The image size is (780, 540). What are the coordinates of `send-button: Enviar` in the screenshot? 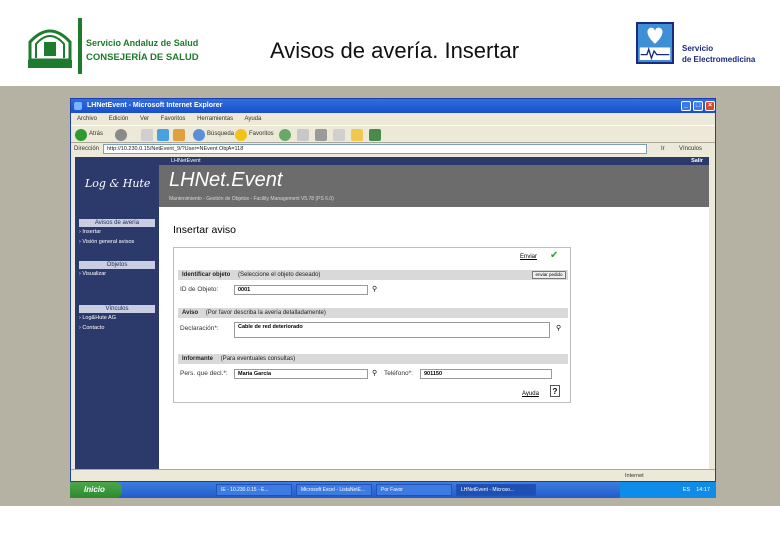 It's located at (528, 257).